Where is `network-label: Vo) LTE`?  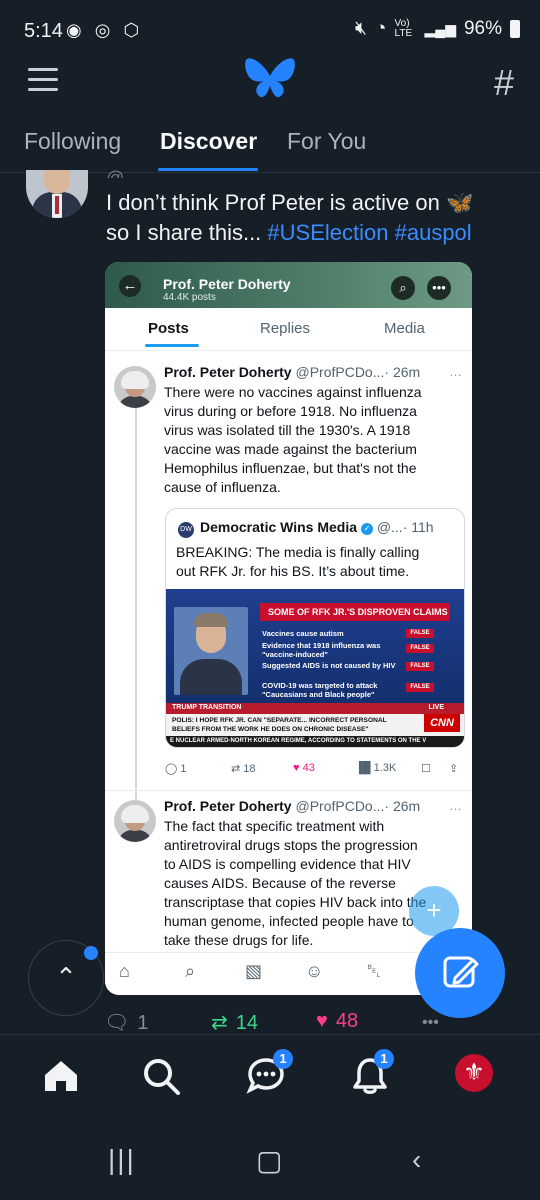
network-label: Vo) LTE is located at coordinates (403, 28).